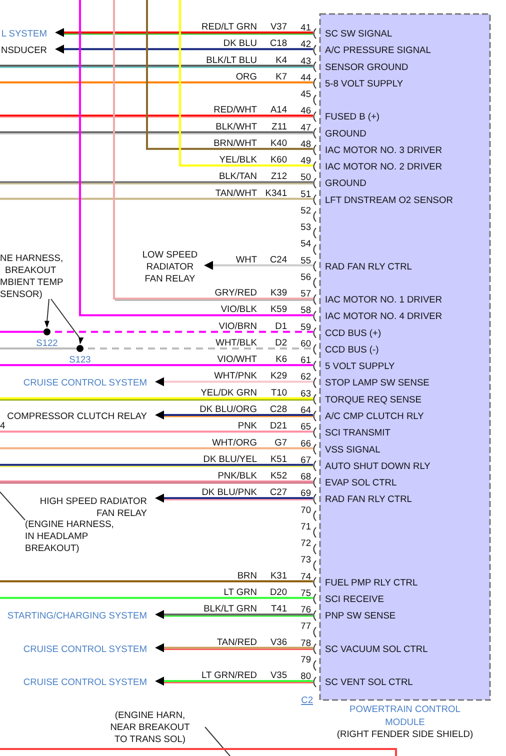 Image resolution: width=506 pixels, height=756 pixels. I want to click on circuit-label: K31, so click(278, 575).